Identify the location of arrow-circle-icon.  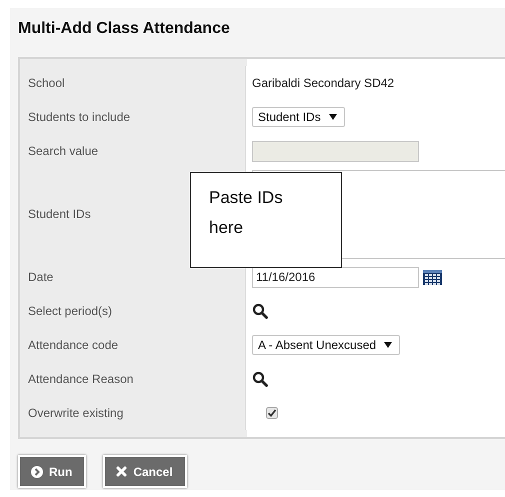
(37, 472).